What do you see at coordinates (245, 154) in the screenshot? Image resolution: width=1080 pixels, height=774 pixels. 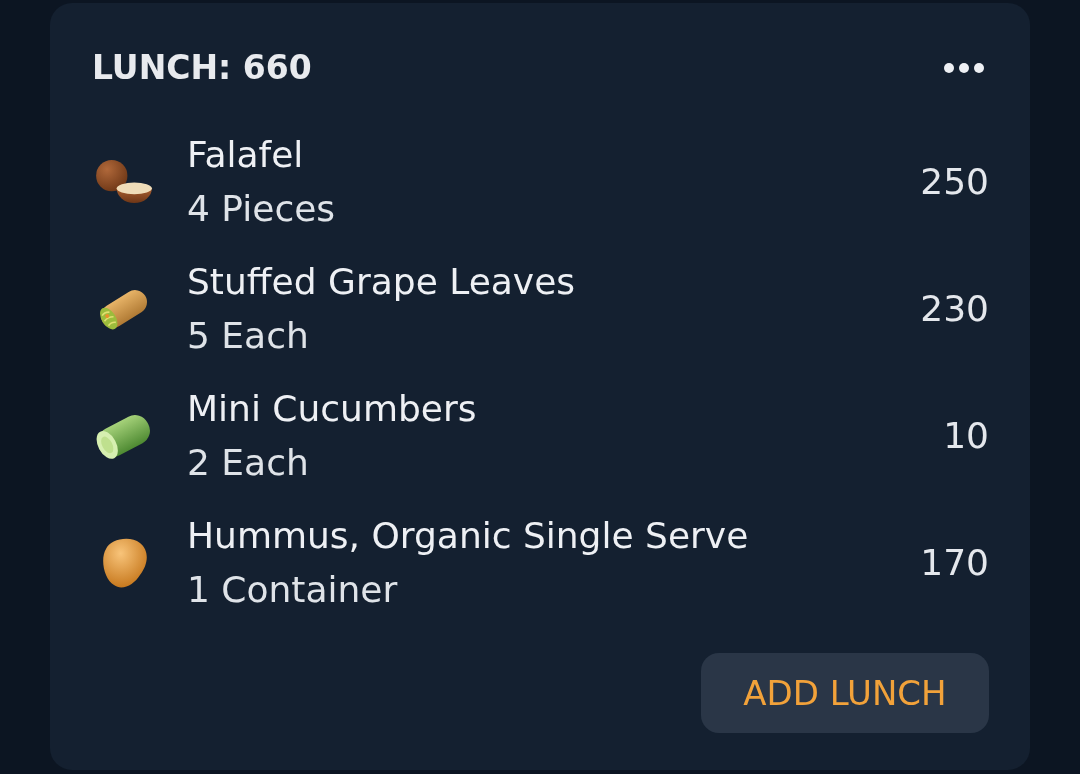 I see `food-name: Falafel` at bounding box center [245, 154].